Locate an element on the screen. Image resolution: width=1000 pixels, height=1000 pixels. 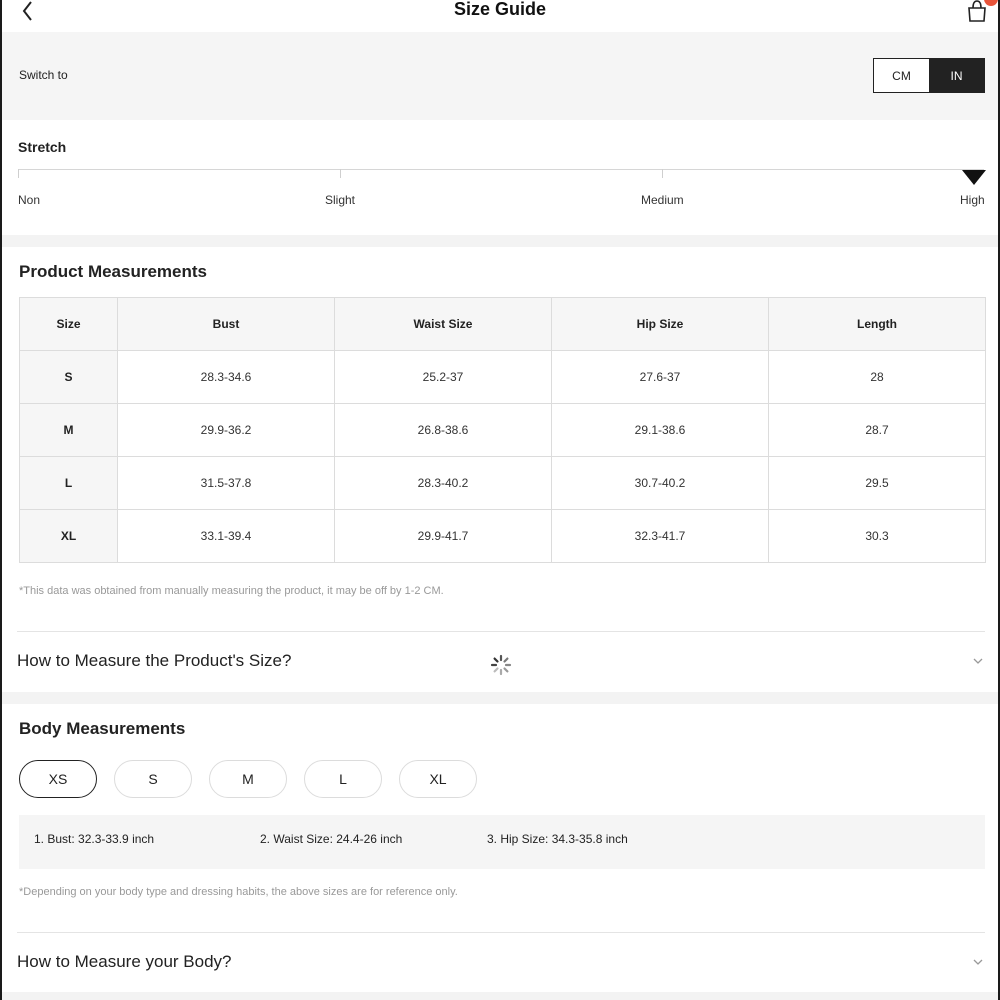
column-header-size: Size is located at coordinates (68, 324).